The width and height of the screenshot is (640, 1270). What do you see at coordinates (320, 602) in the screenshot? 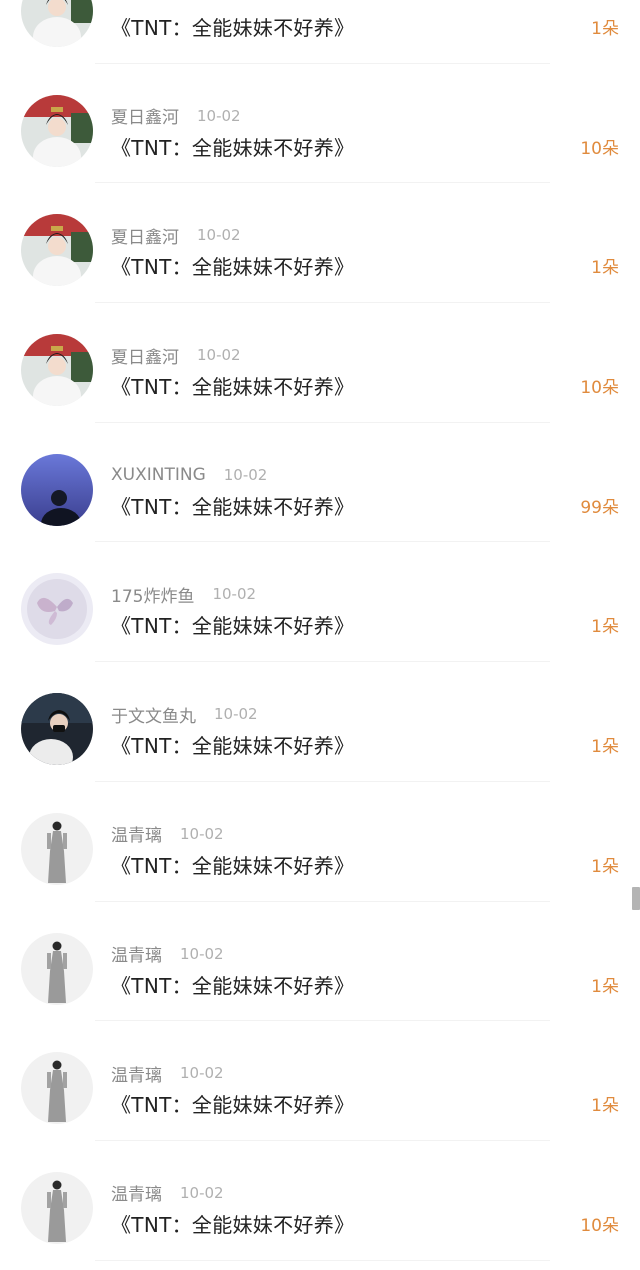
I see `list-item: 175炸炸鱼 10-02 《TNT：全能妹妹不好养》 1朵` at bounding box center [320, 602].